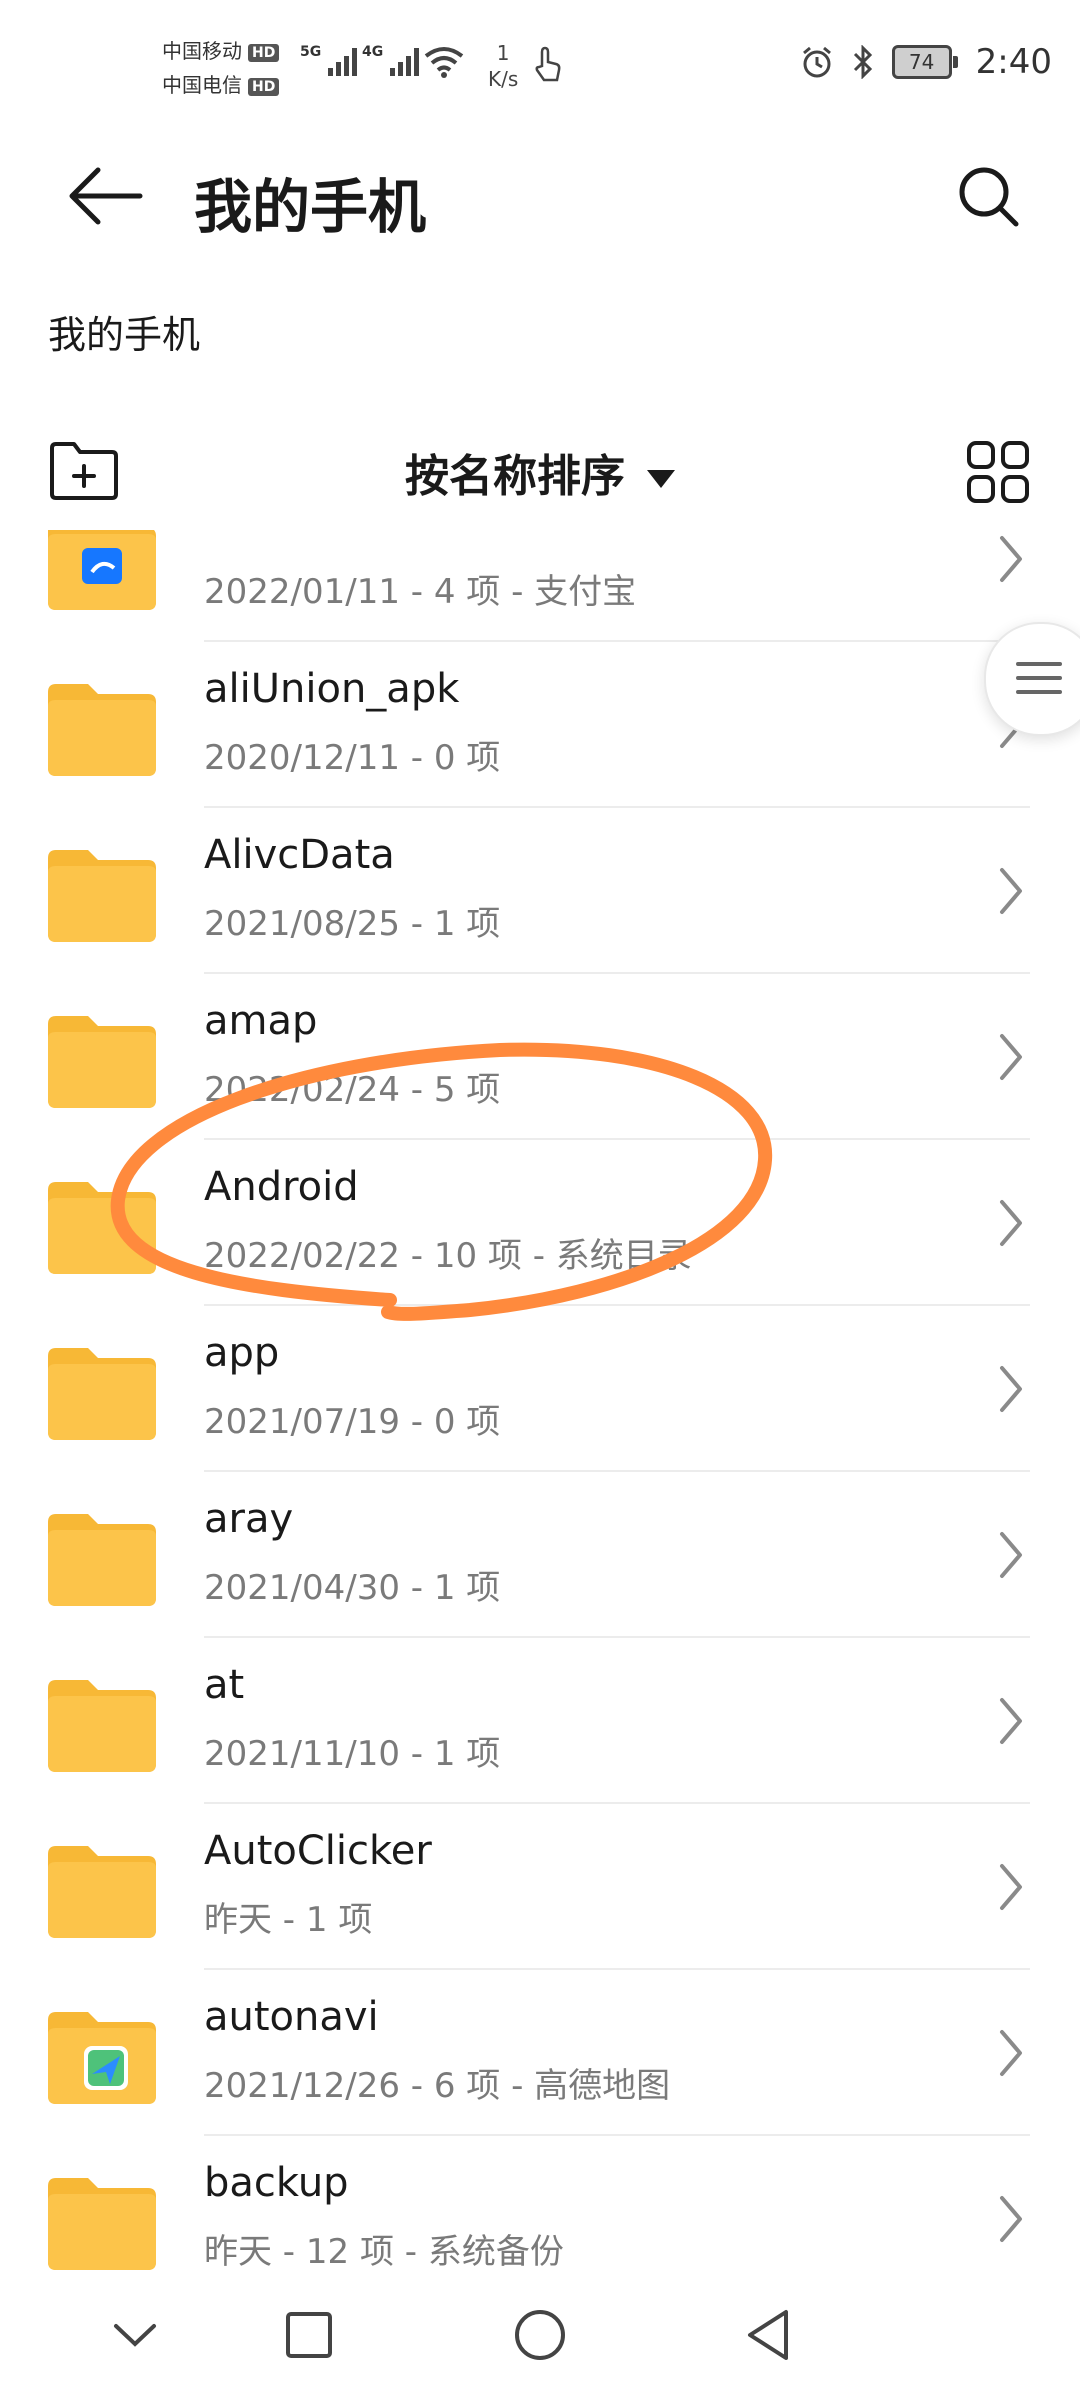  What do you see at coordinates (309, 2335) in the screenshot?
I see `recents-square-icon` at bounding box center [309, 2335].